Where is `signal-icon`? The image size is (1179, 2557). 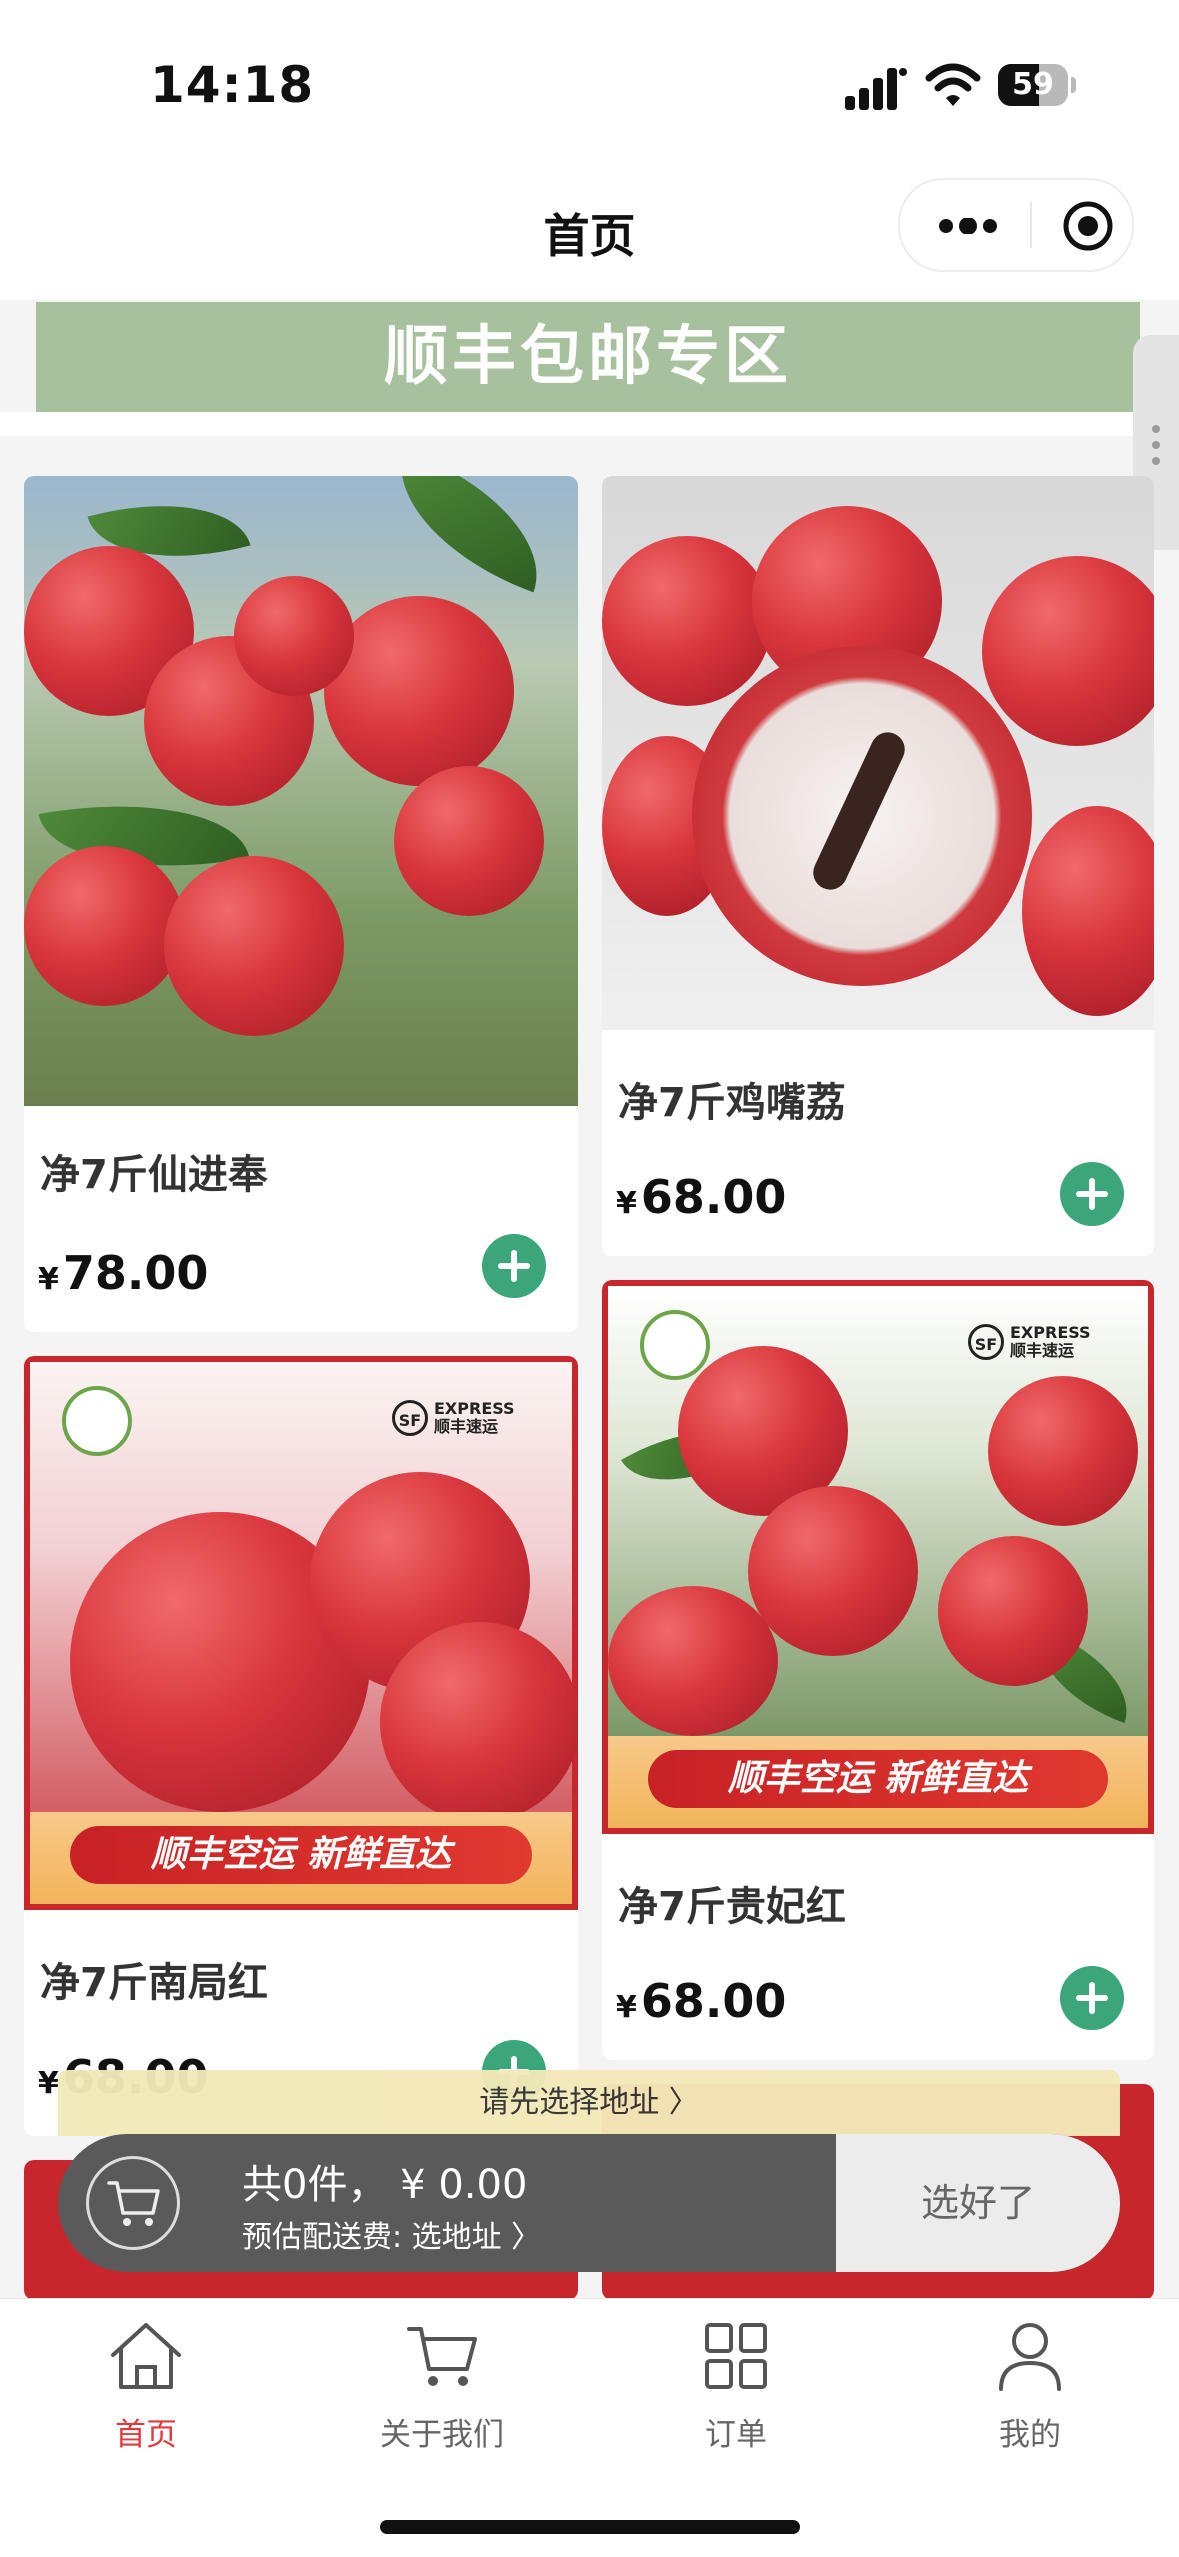
signal-icon is located at coordinates (876, 89).